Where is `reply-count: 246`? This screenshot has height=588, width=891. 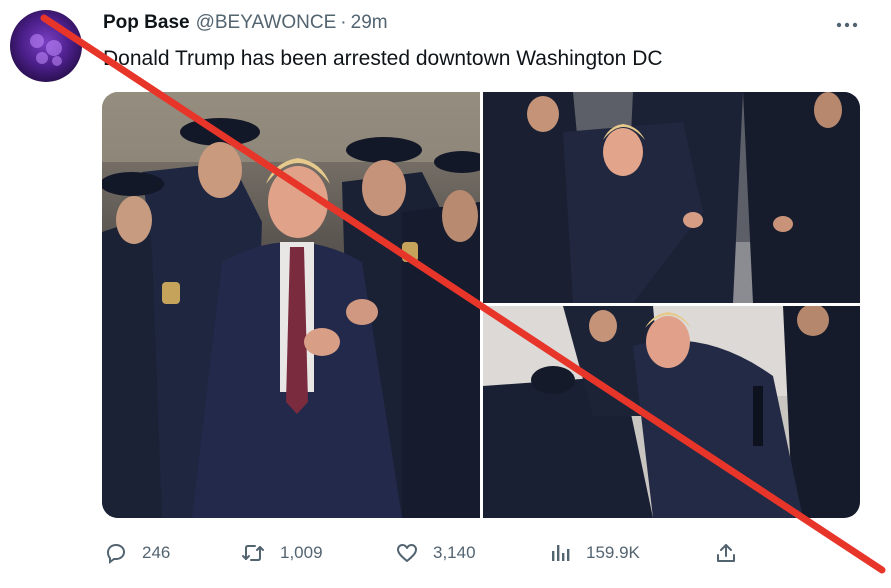 reply-count: 246 is located at coordinates (156, 552).